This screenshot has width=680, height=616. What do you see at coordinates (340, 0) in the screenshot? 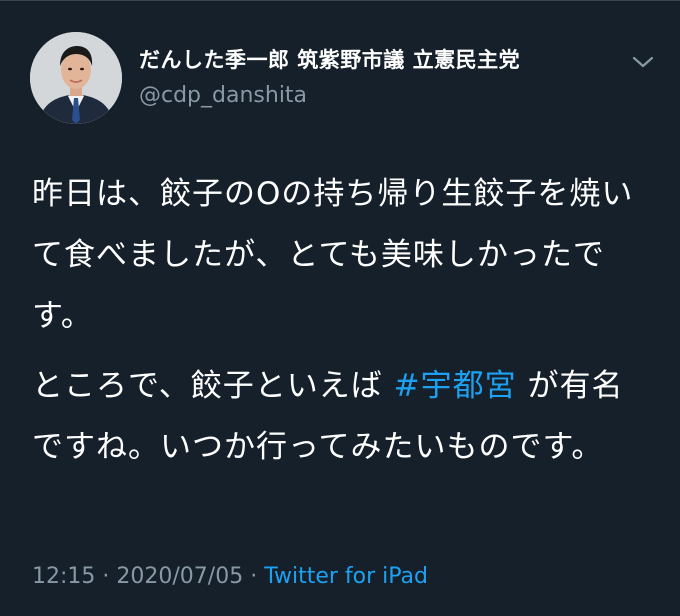
I see `top-divider` at bounding box center [340, 0].